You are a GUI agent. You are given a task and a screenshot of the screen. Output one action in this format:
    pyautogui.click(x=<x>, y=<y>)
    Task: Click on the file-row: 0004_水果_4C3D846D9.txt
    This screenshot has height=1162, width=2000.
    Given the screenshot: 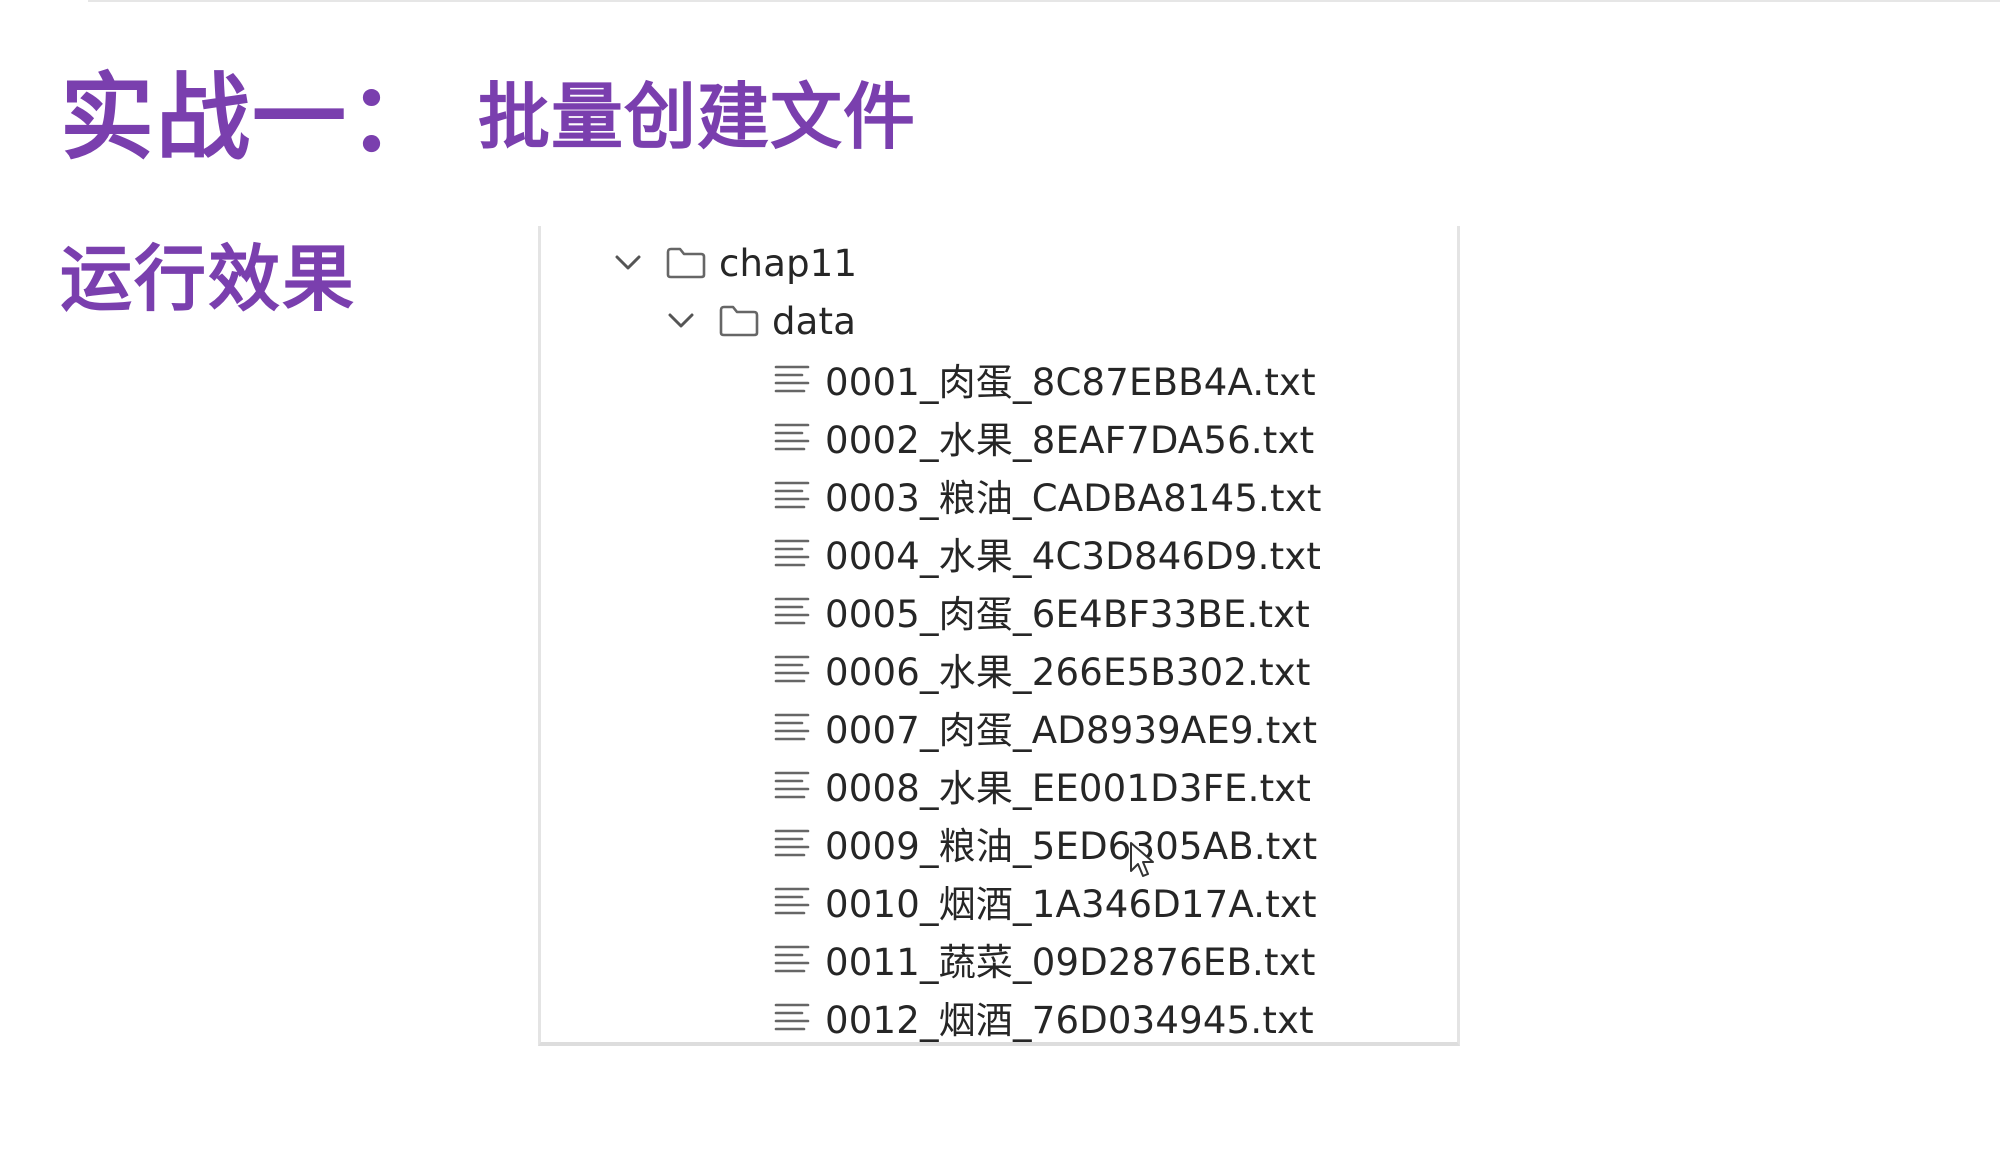 What is the action you would take?
    pyautogui.click(x=1047, y=553)
    